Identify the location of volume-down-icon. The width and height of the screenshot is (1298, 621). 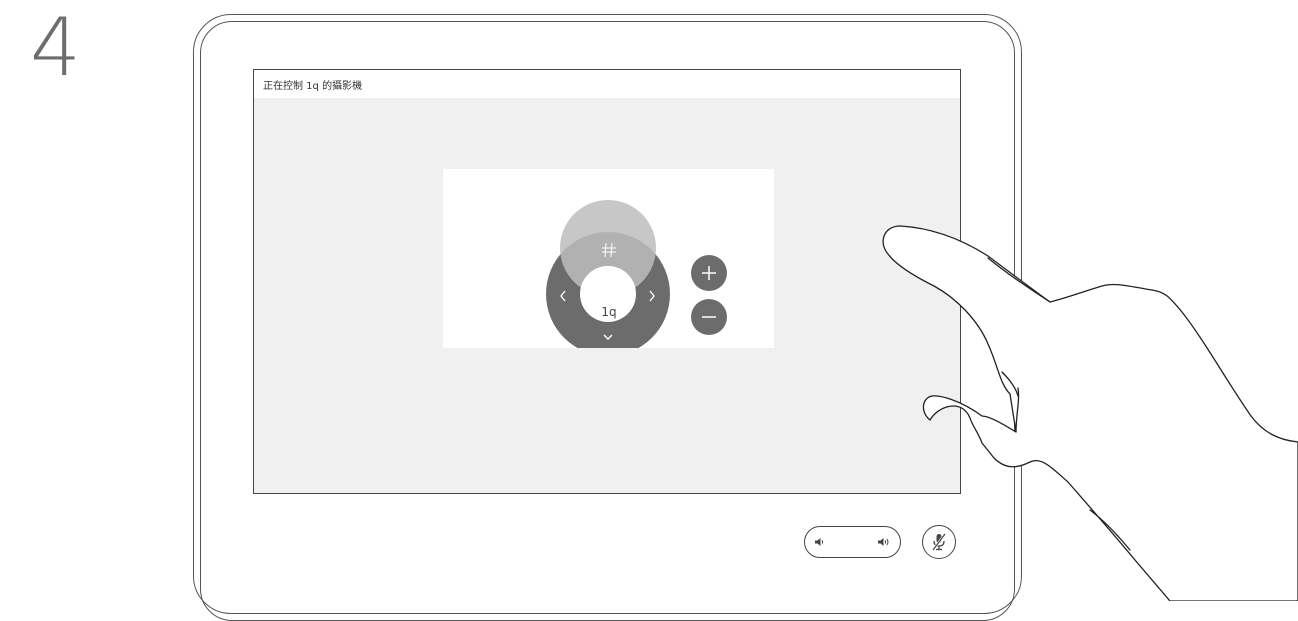
(820, 542).